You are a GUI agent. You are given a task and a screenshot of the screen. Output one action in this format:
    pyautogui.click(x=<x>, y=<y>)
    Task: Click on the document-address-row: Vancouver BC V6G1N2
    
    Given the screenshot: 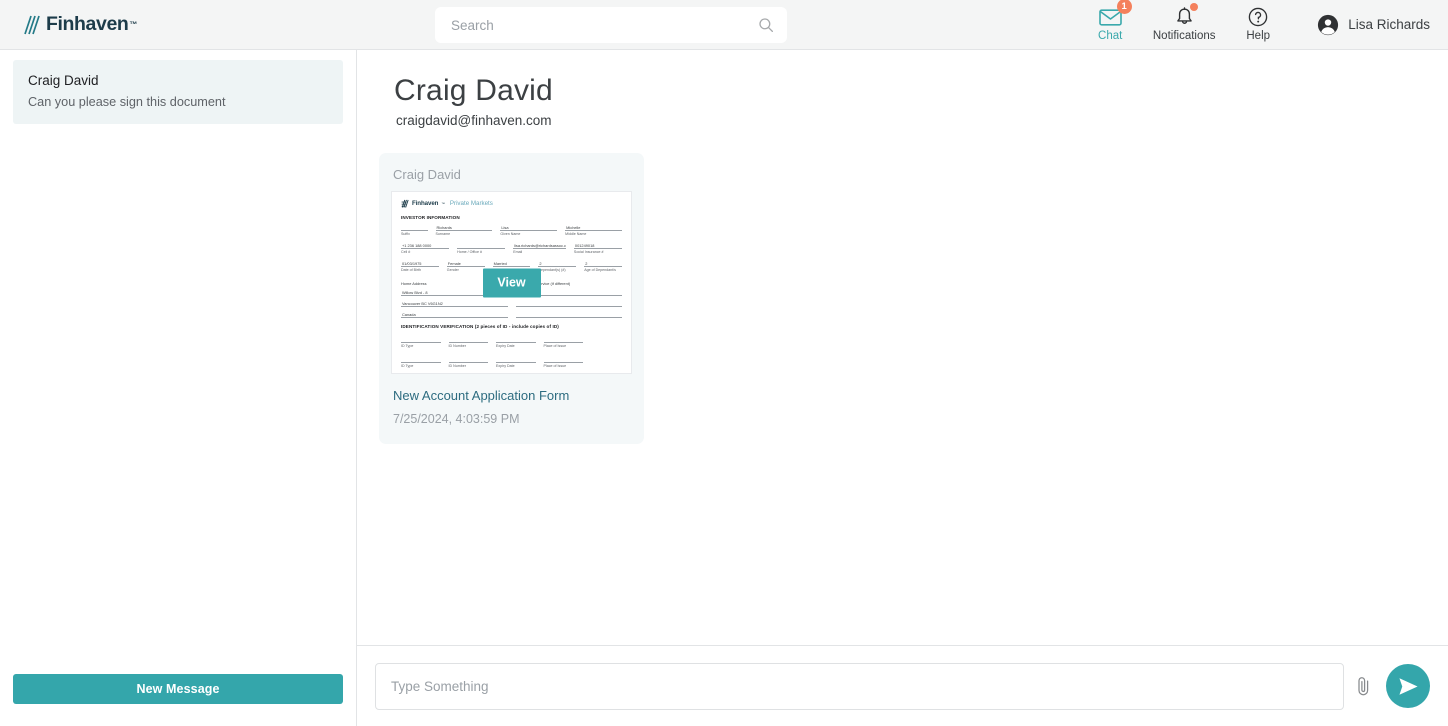 What is the action you would take?
    pyautogui.click(x=511, y=304)
    